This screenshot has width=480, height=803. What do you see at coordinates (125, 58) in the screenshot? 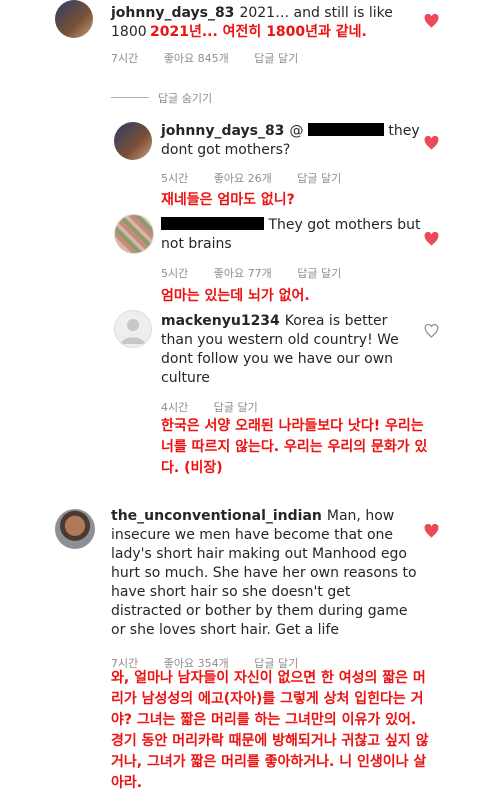
I see `timestamp: 7시간` at bounding box center [125, 58].